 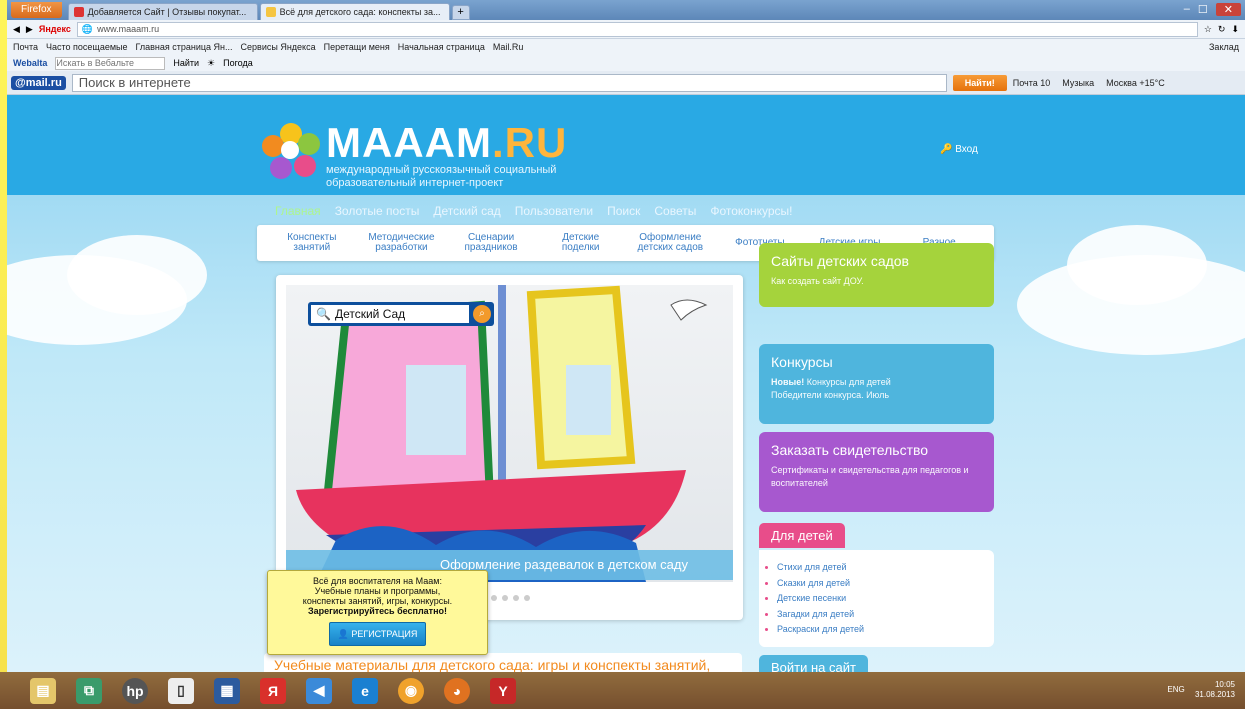 I want to click on nav-users: Пользователи, so click(x=554, y=211).